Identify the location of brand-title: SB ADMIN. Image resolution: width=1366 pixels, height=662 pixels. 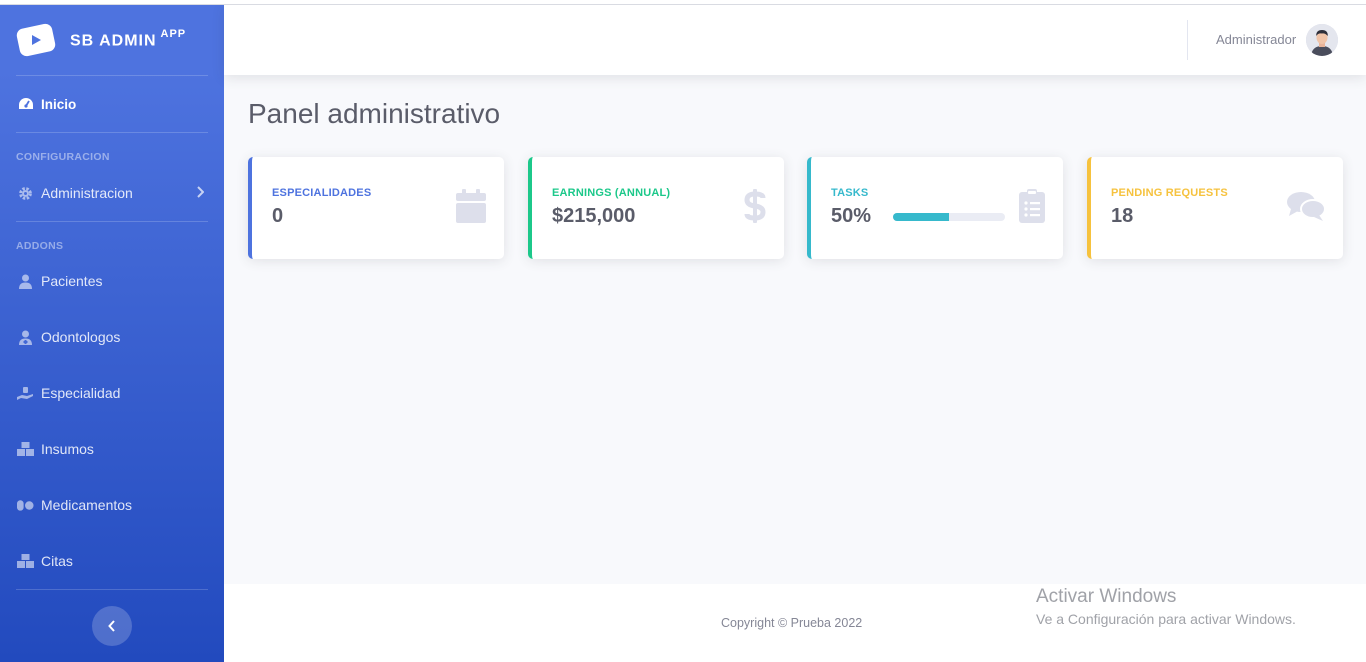
(113, 41).